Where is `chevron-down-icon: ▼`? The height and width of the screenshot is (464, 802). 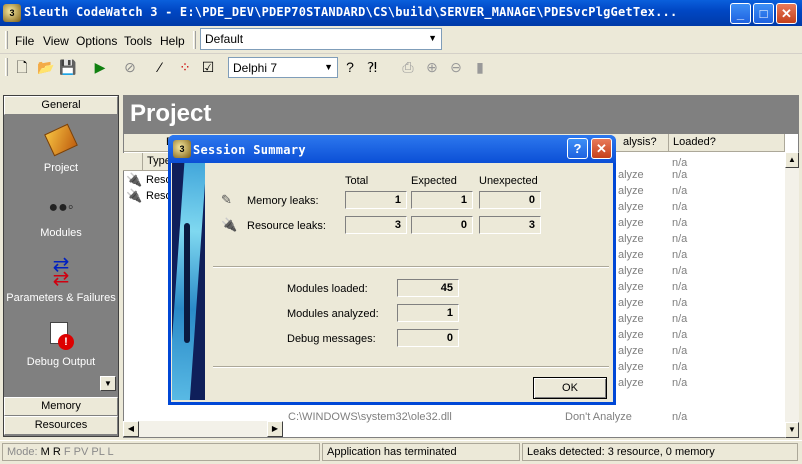
chevron-down-icon: ▼ is located at coordinates (432, 38).